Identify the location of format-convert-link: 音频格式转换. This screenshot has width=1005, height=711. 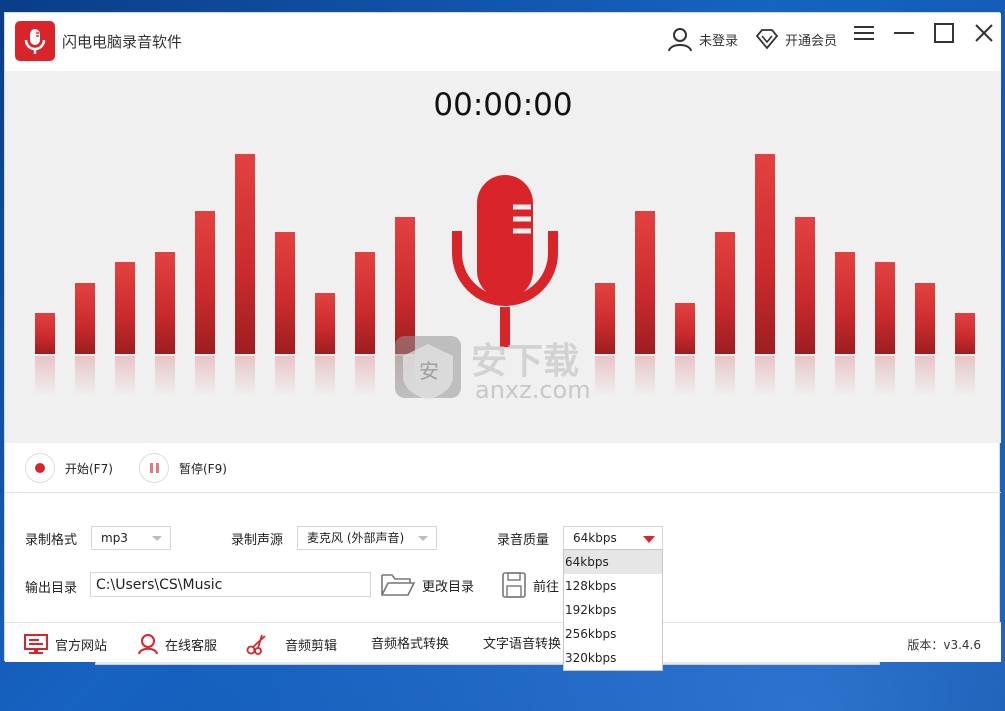
(410, 642).